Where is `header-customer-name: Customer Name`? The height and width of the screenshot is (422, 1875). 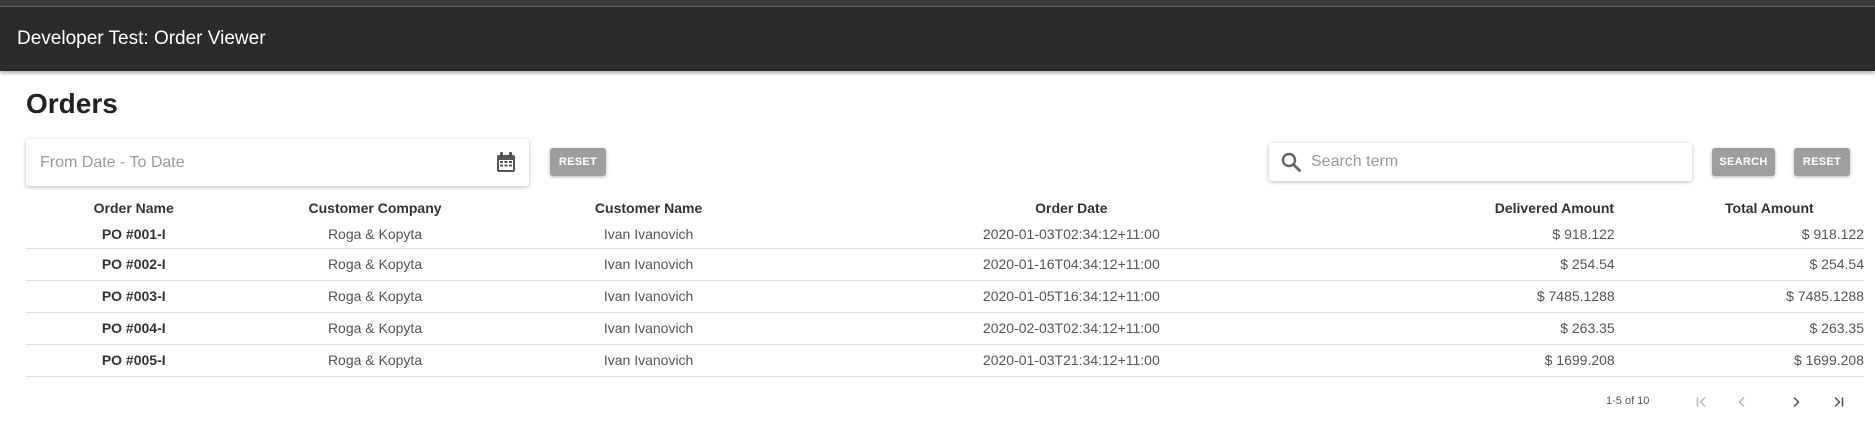 header-customer-name: Customer Name is located at coordinates (649, 208).